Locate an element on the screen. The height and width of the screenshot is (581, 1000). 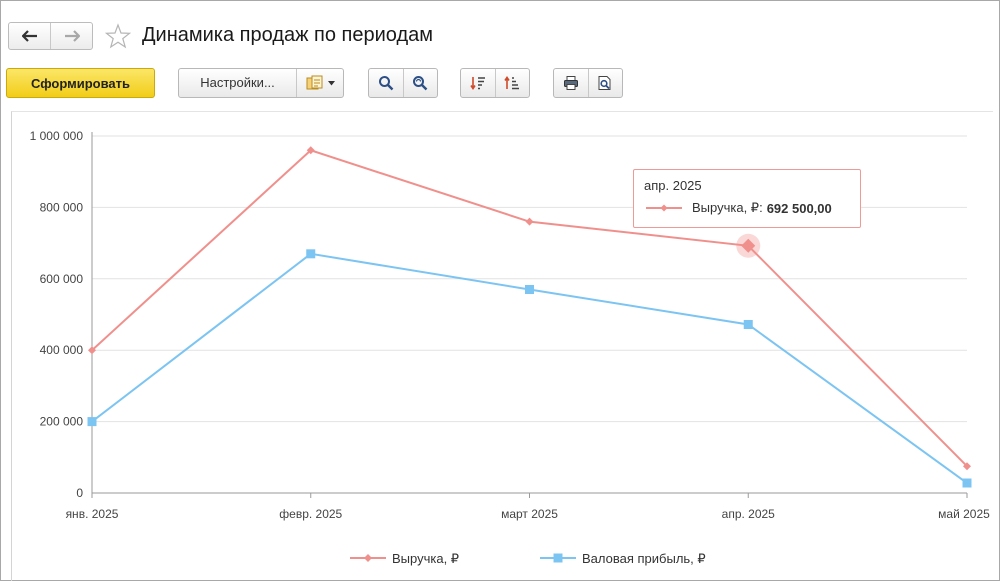
print-preview-icon is located at coordinates (604, 83).